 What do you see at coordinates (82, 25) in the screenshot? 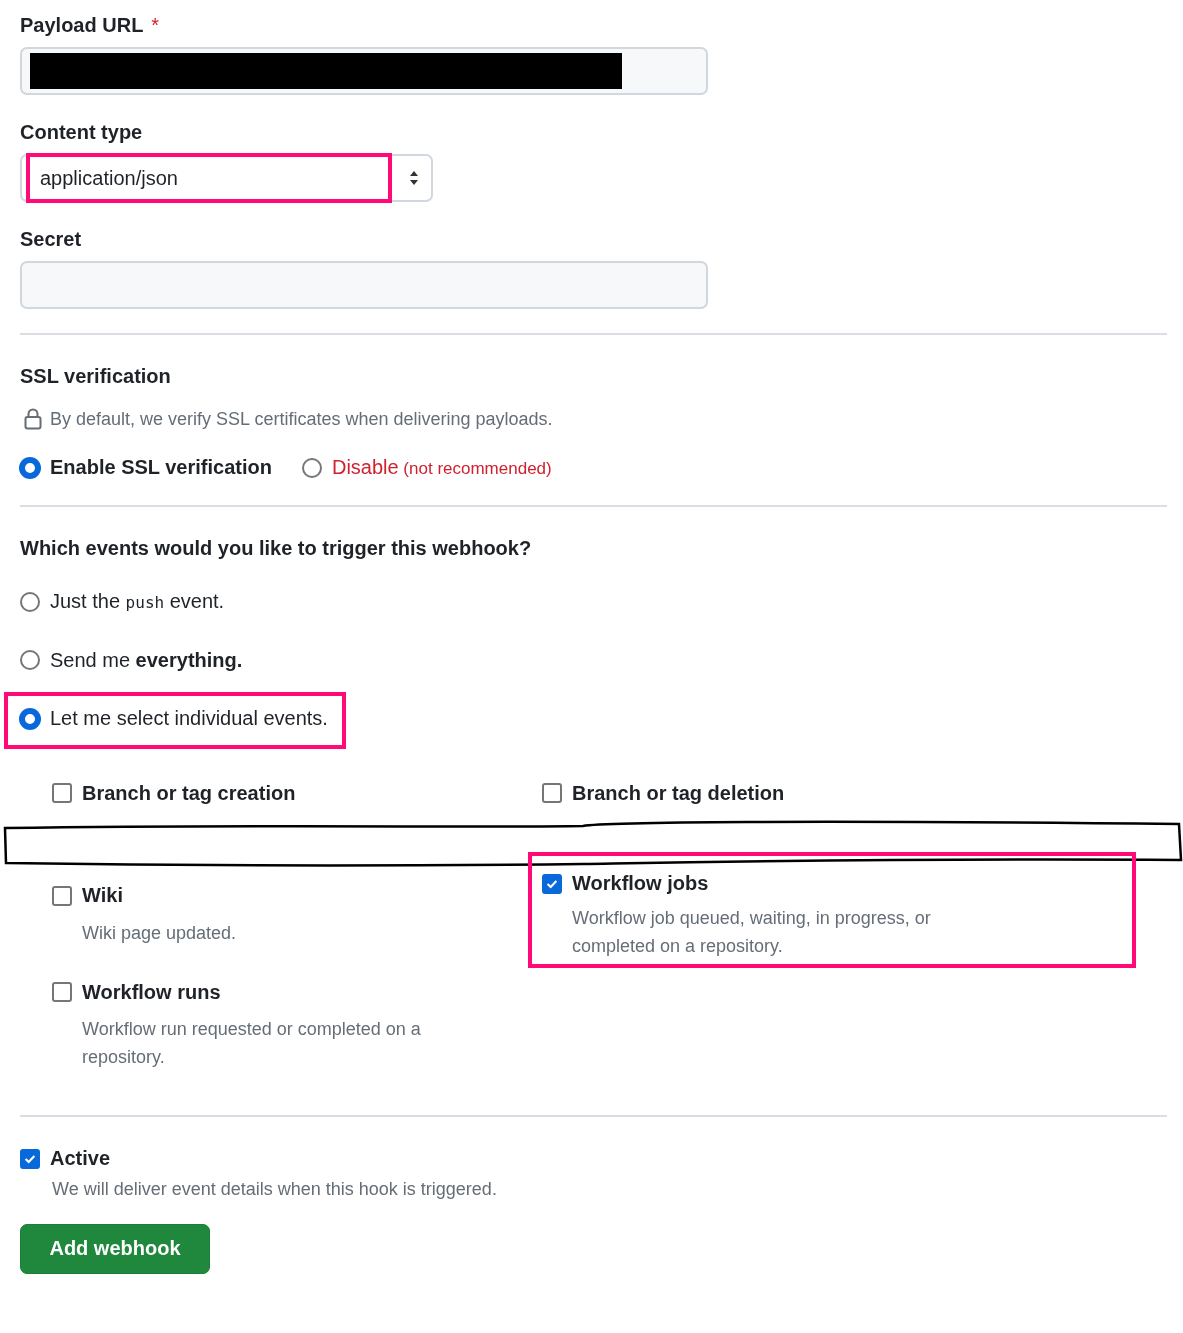
I see `field-label: Payload URL` at bounding box center [82, 25].